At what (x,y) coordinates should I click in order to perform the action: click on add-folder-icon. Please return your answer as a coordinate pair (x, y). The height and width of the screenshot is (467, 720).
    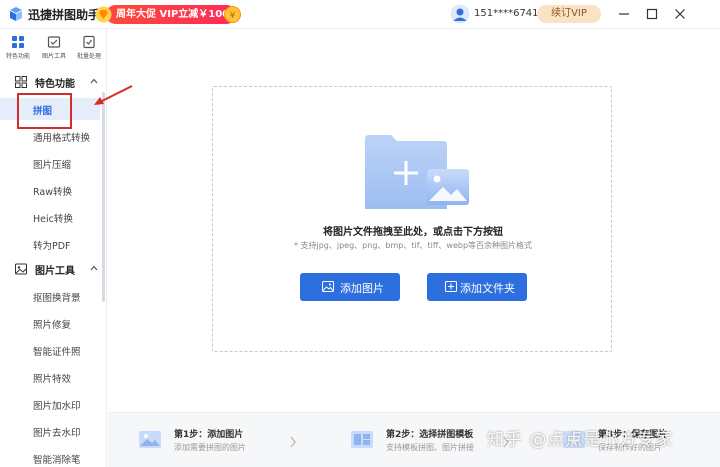
    Looking at the image, I should click on (451, 286).